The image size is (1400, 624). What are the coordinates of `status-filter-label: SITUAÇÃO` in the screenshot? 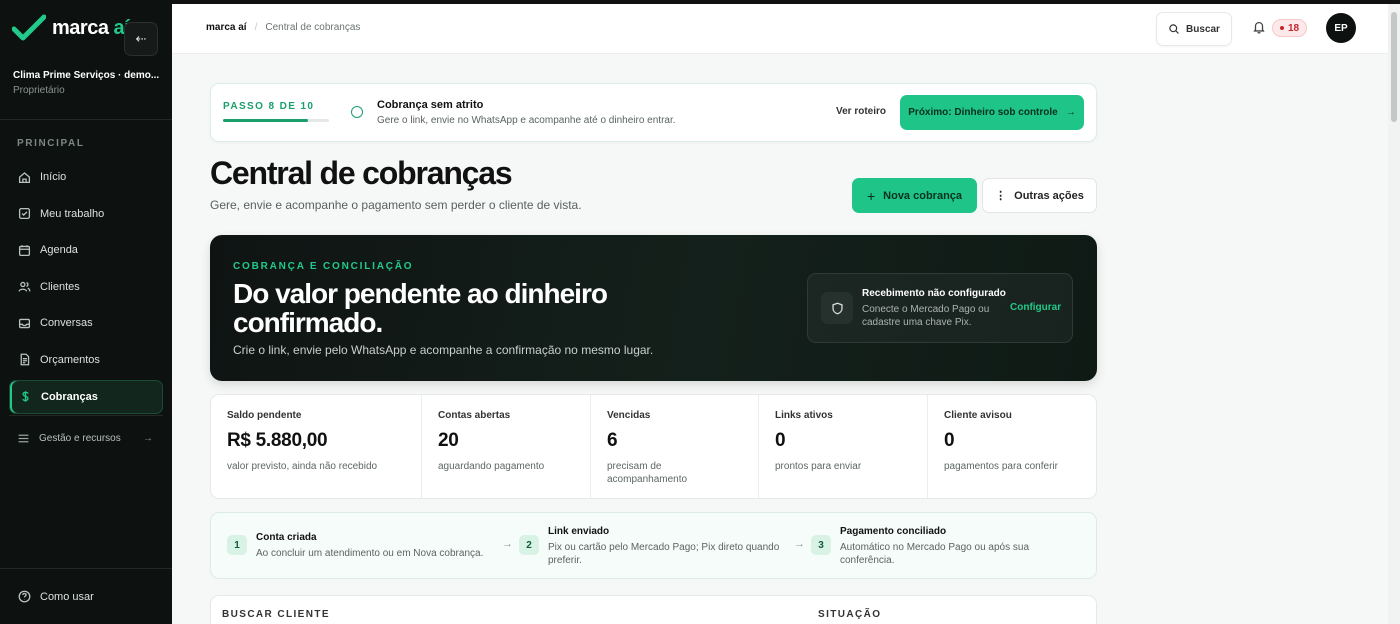 It's located at (850, 614).